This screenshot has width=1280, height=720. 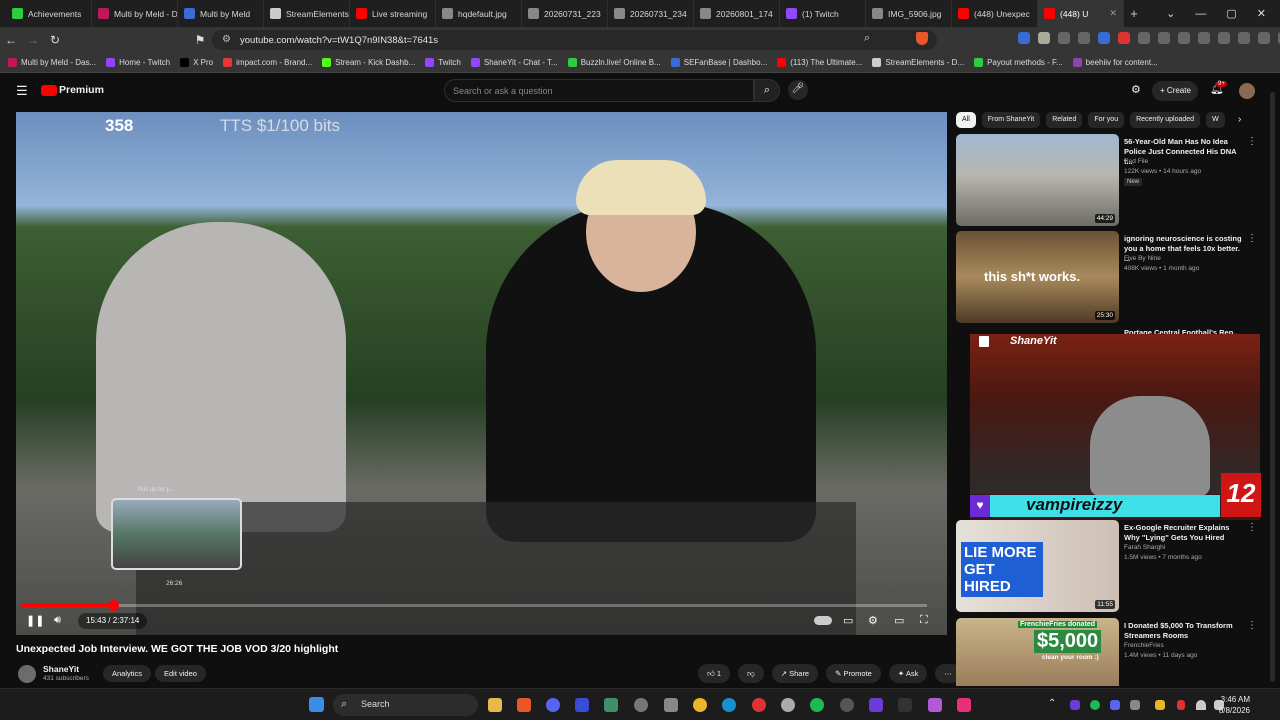 What do you see at coordinates (226, 39) in the screenshot?
I see `site-info-icon: ⚙` at bounding box center [226, 39].